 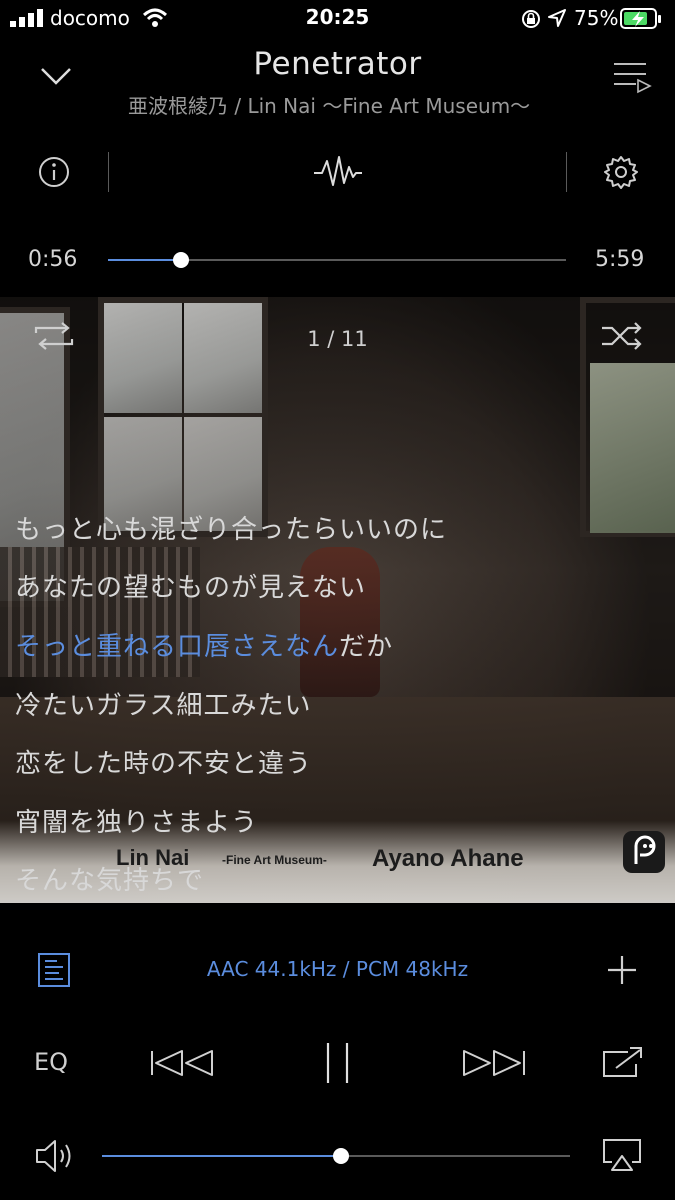 What do you see at coordinates (274, 860) in the screenshot?
I see `album-text-small: -Fine Art Museum-` at bounding box center [274, 860].